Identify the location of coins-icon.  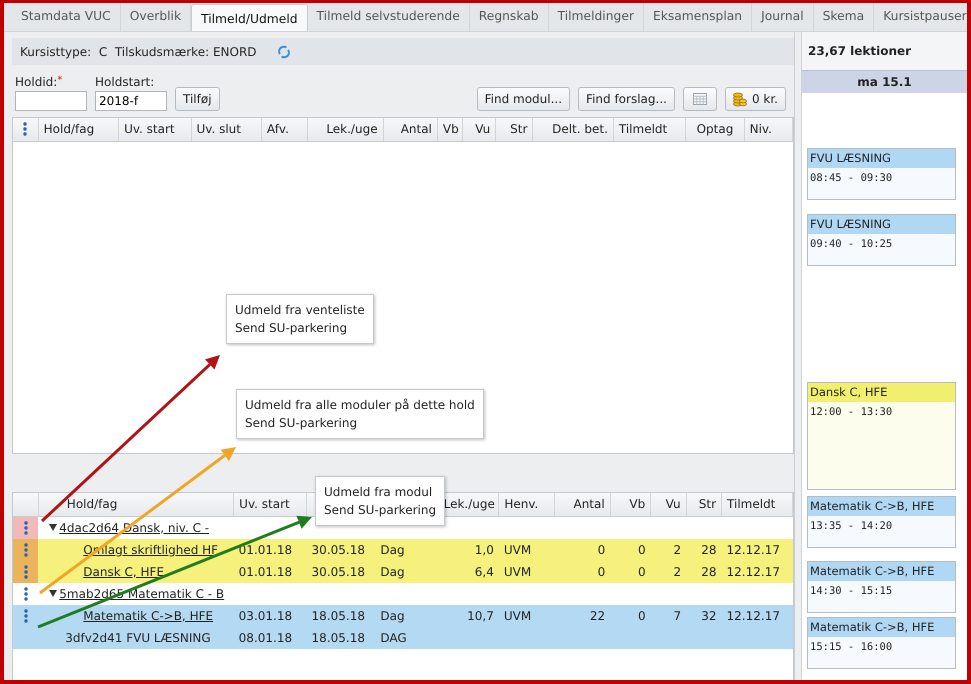
(739, 99).